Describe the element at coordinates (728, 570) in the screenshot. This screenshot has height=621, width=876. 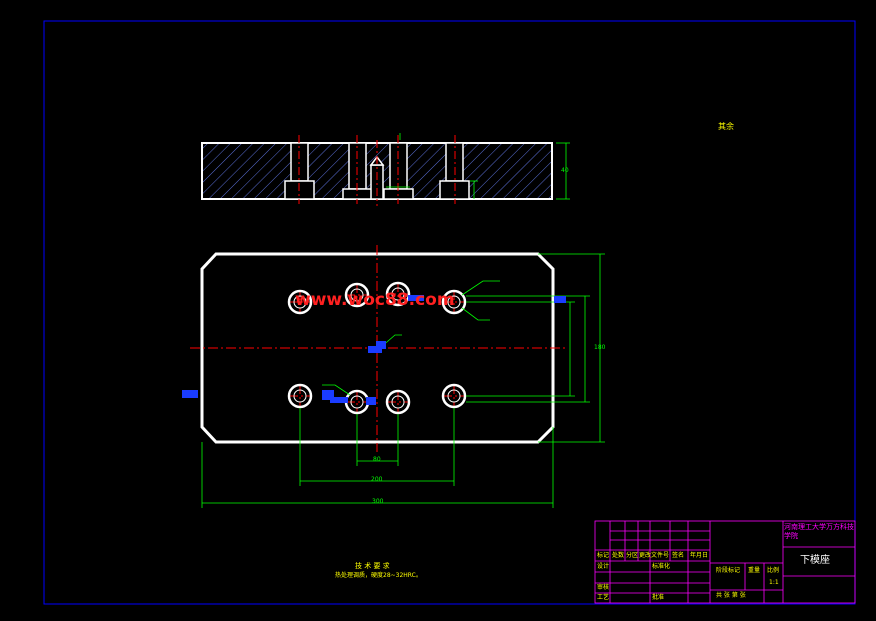
I see `tb-stage-mark: 阶段标记` at that location.